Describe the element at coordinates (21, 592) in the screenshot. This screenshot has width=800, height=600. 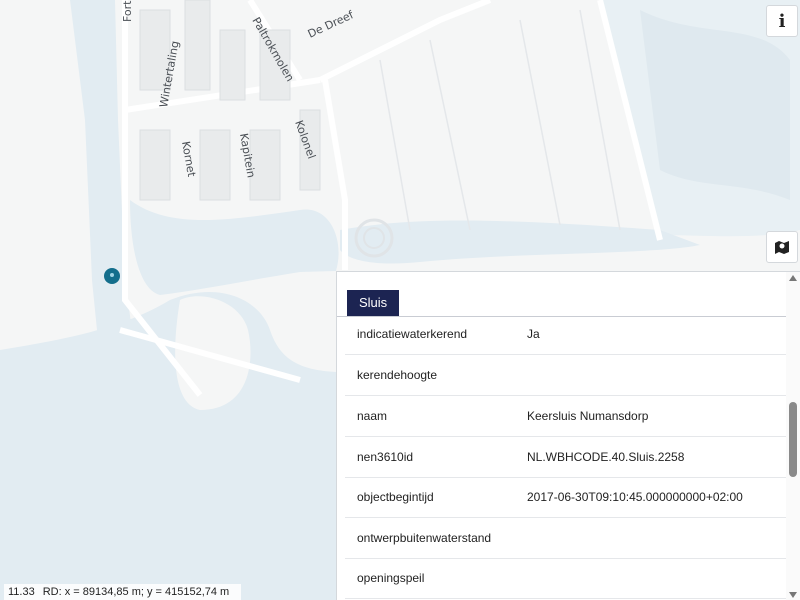
I see `zoom-level: 11.33` at that location.